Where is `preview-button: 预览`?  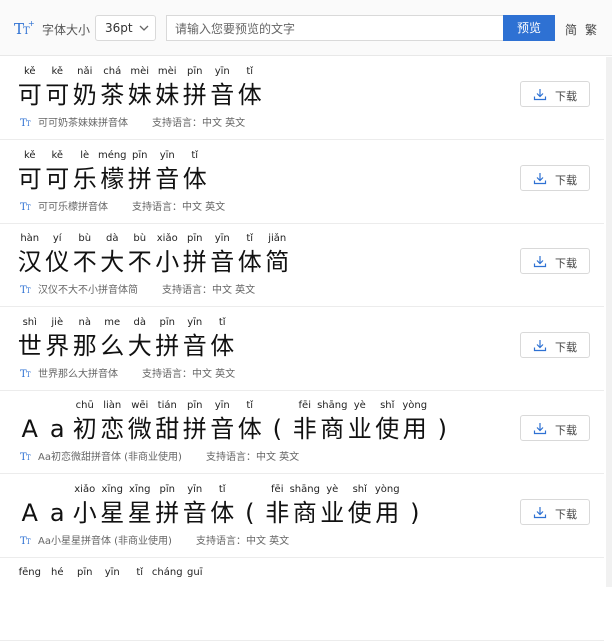 preview-button: 预览 is located at coordinates (529, 28).